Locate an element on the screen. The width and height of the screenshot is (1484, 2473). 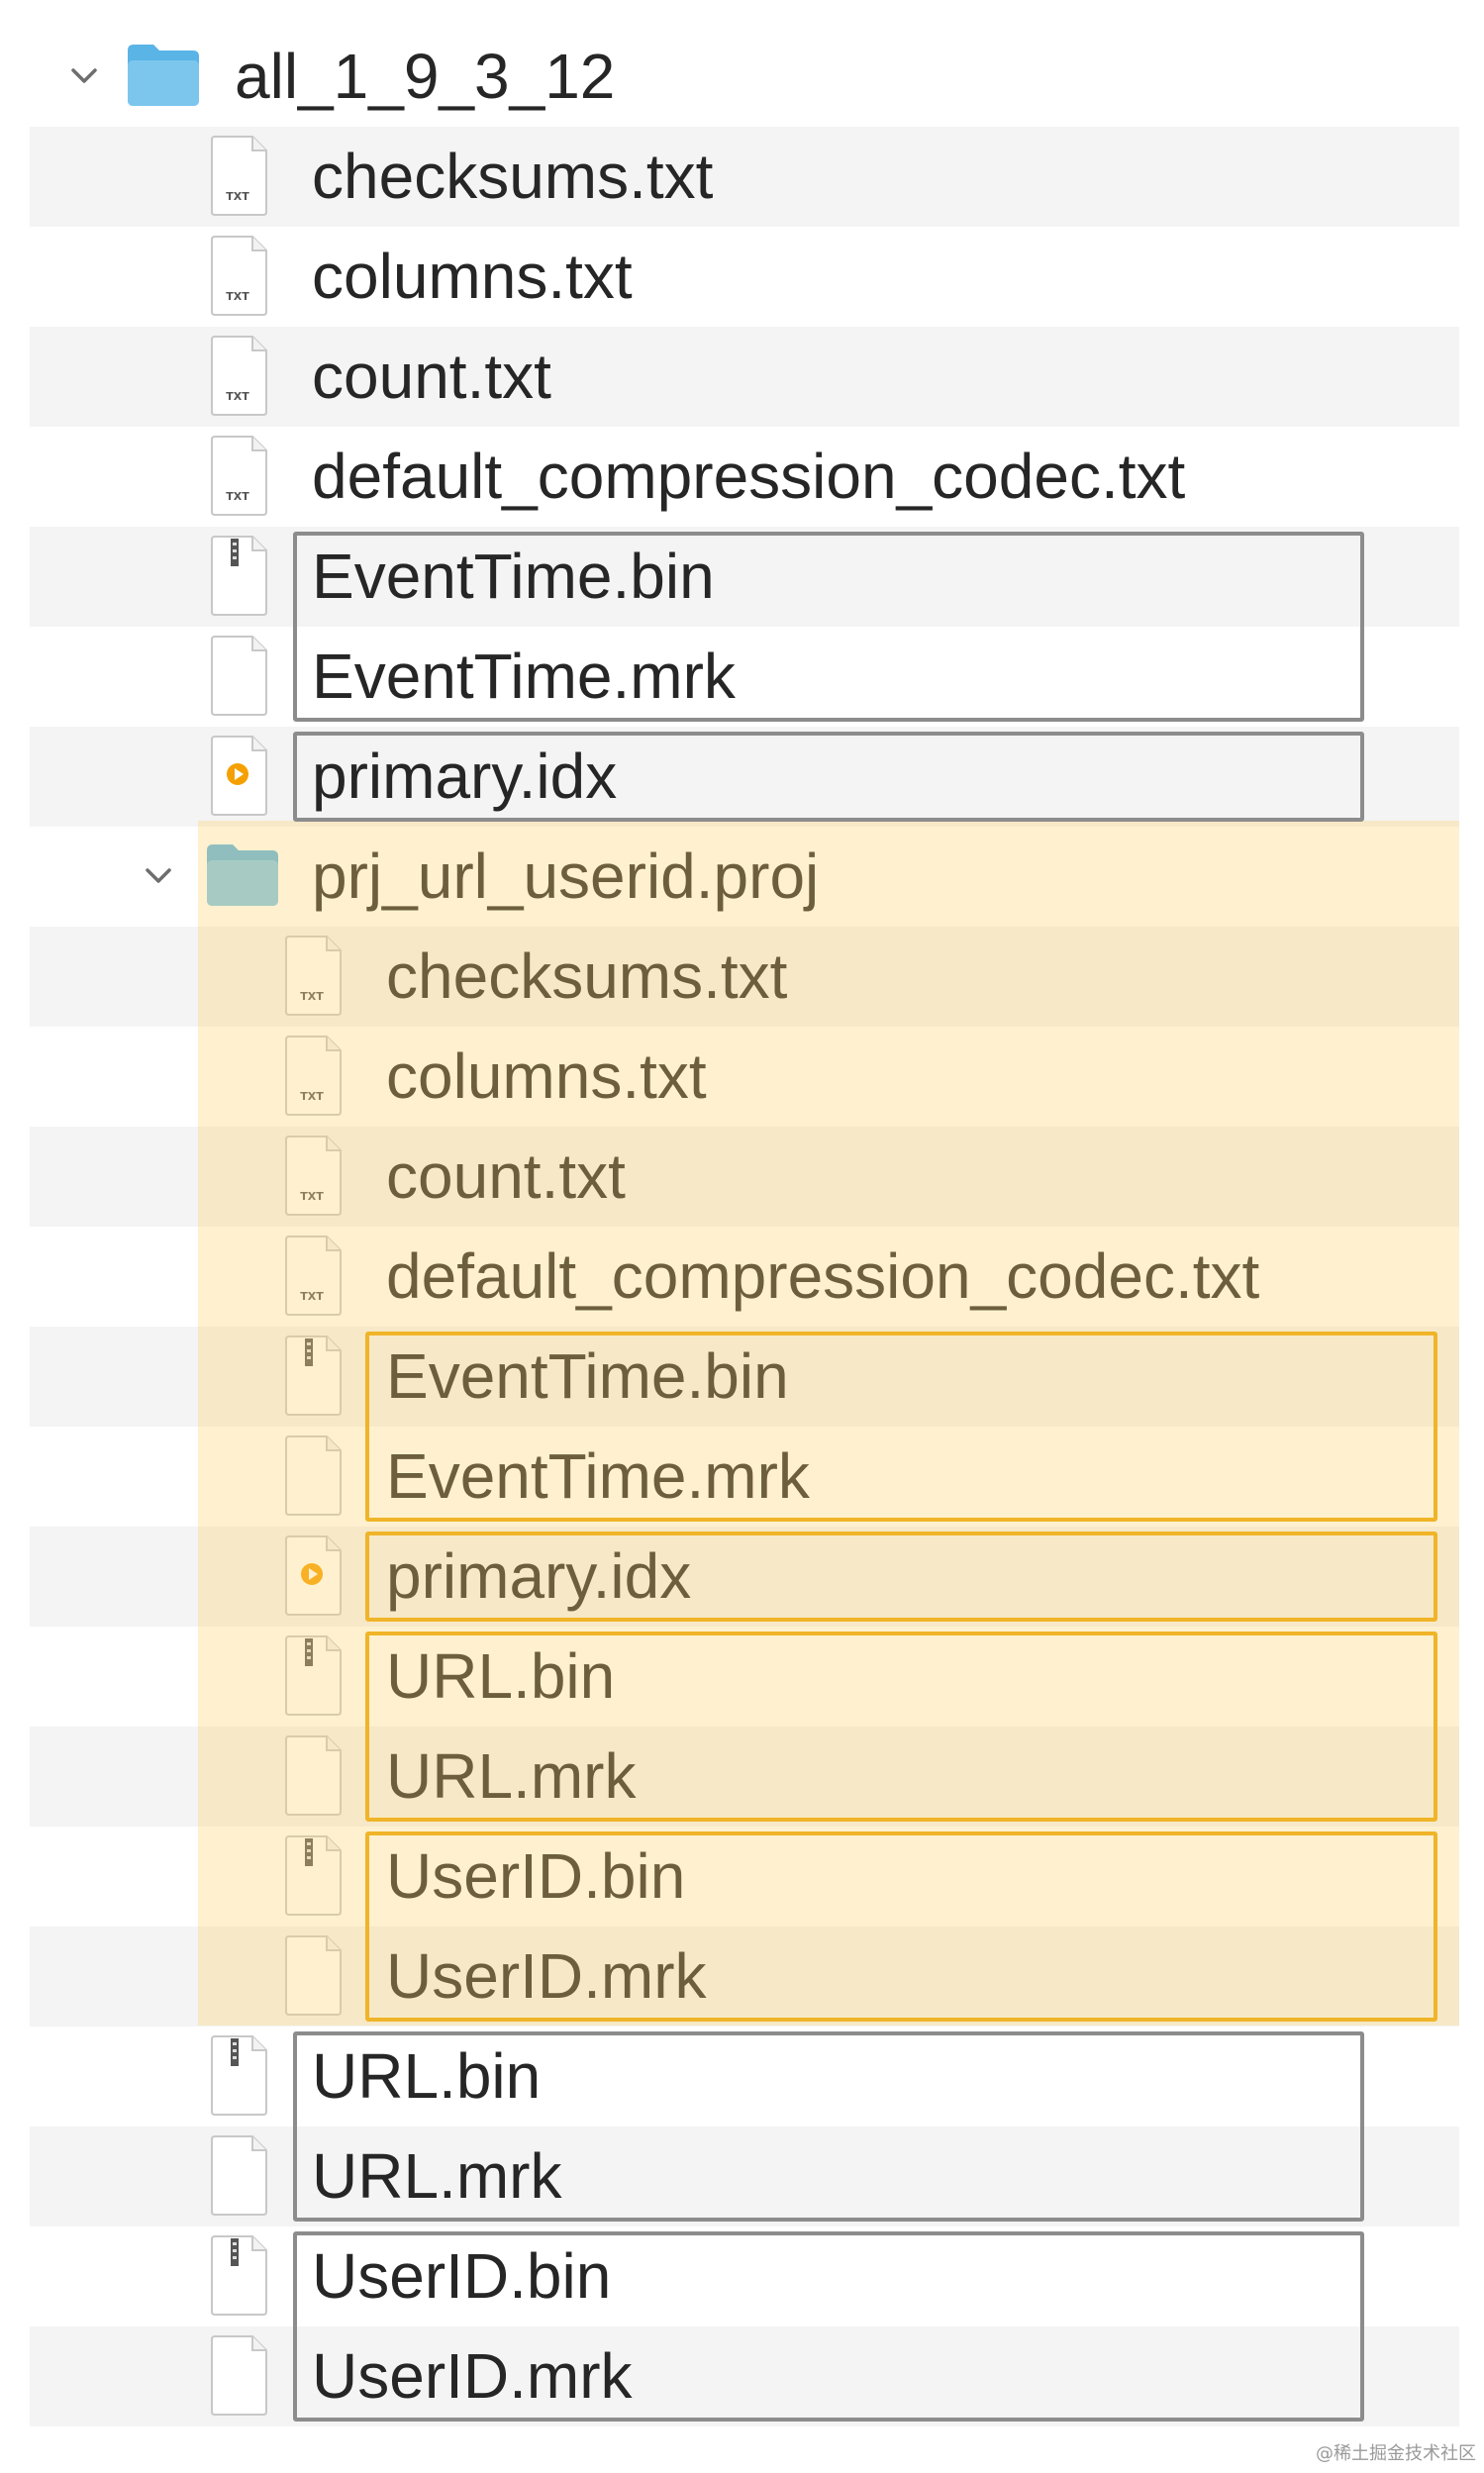
item-label: prj_url_userid.proj is located at coordinates (566, 877).